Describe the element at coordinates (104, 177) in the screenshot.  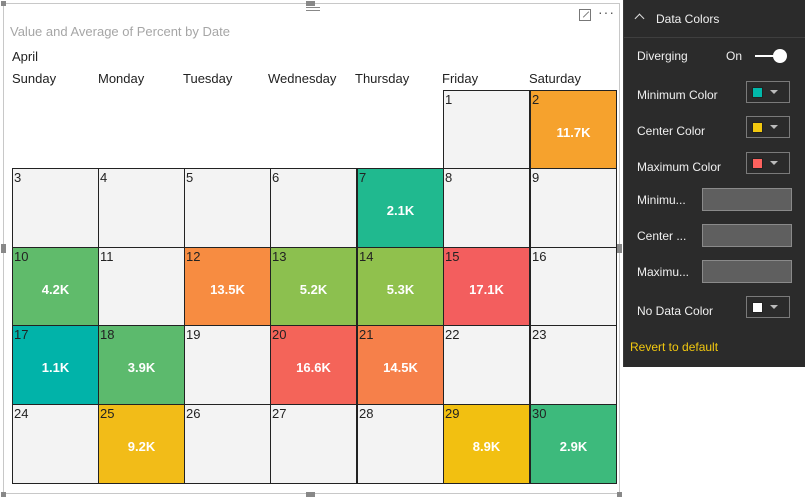
I see `day-number: 4` at that location.